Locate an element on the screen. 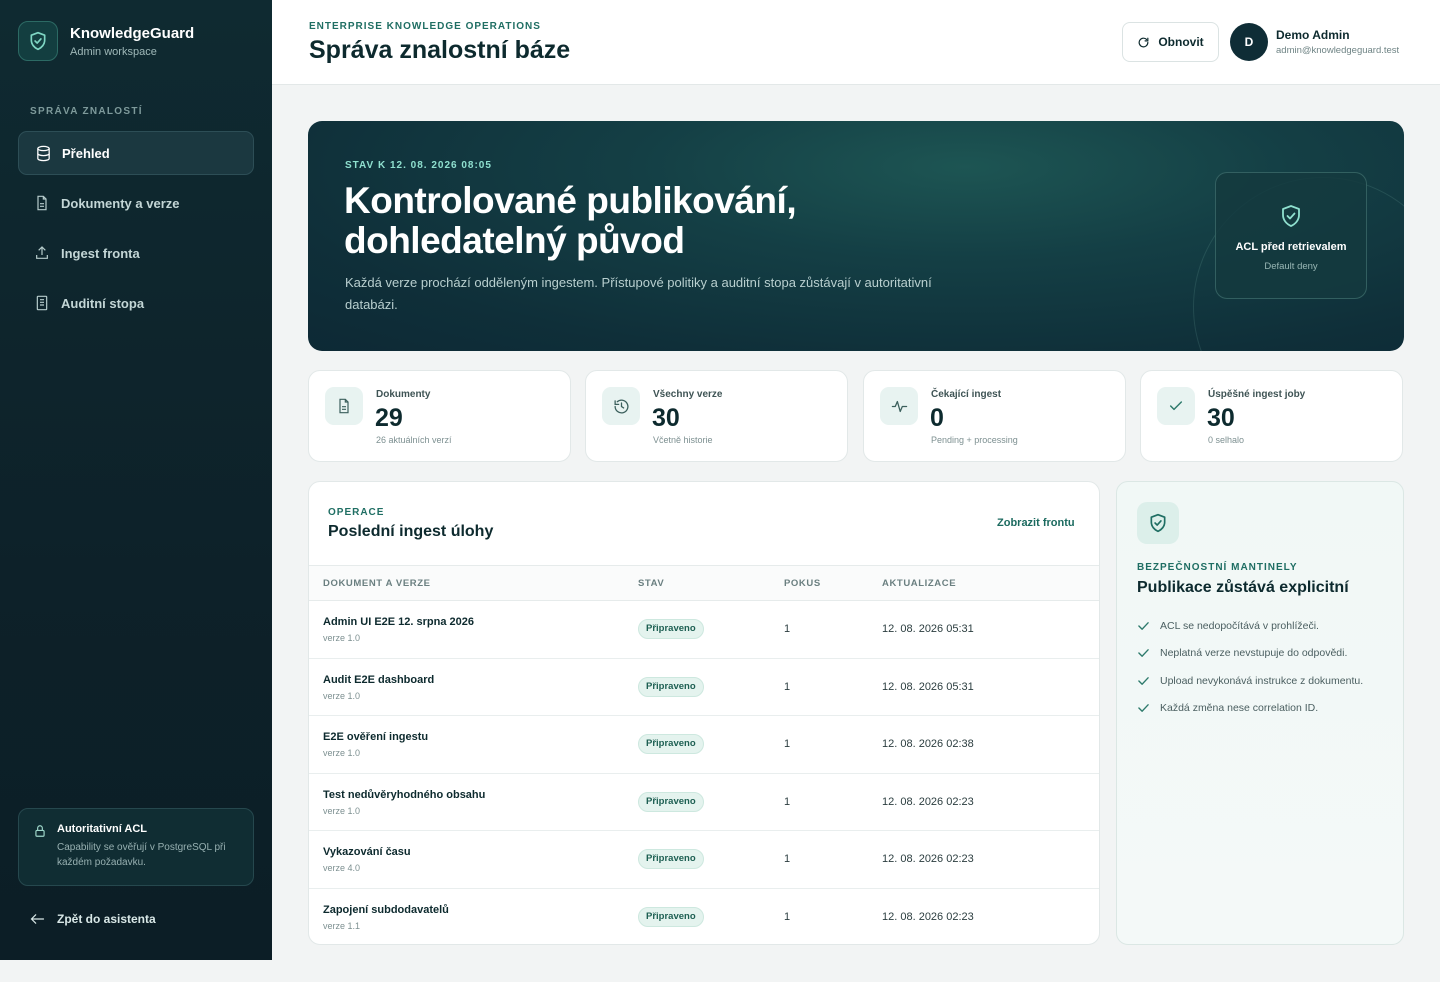 The width and height of the screenshot is (1440, 982). sidebar-section-label: SPRÁVA ZNALOSTÍ is located at coordinates (86, 111).